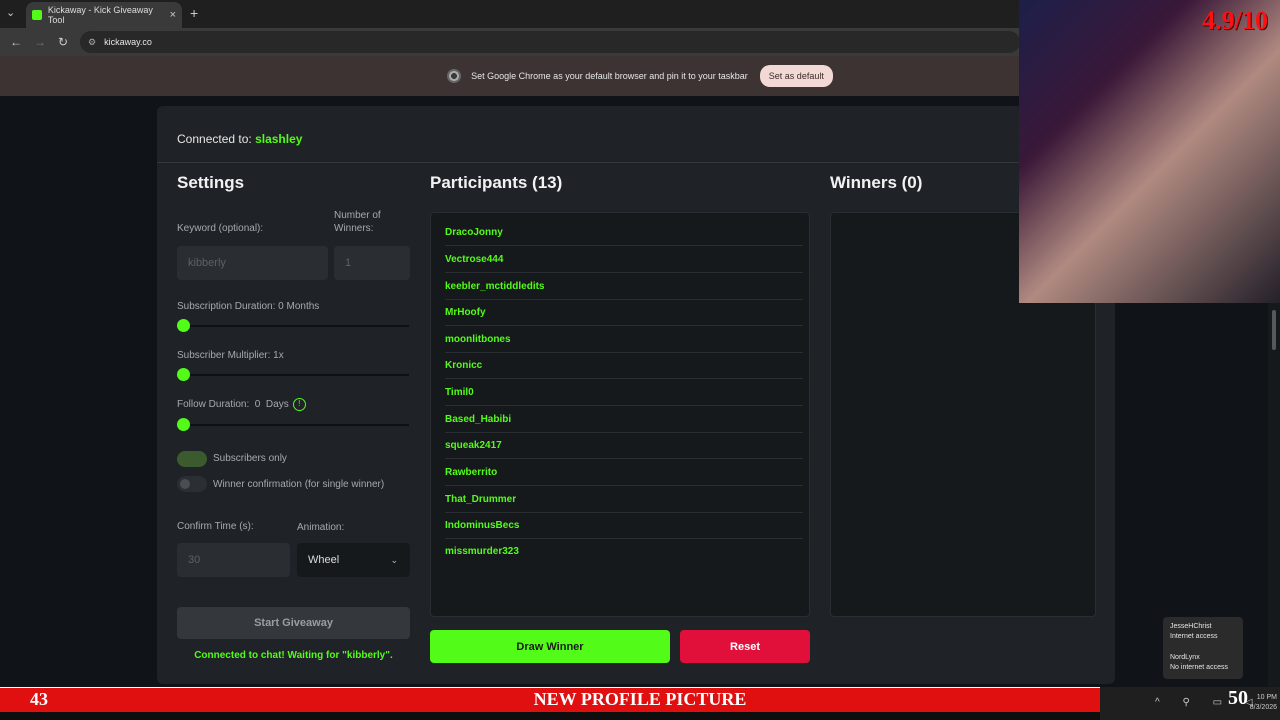 The height and width of the screenshot is (720, 1280). I want to click on network-status: No internet access, so click(1199, 667).